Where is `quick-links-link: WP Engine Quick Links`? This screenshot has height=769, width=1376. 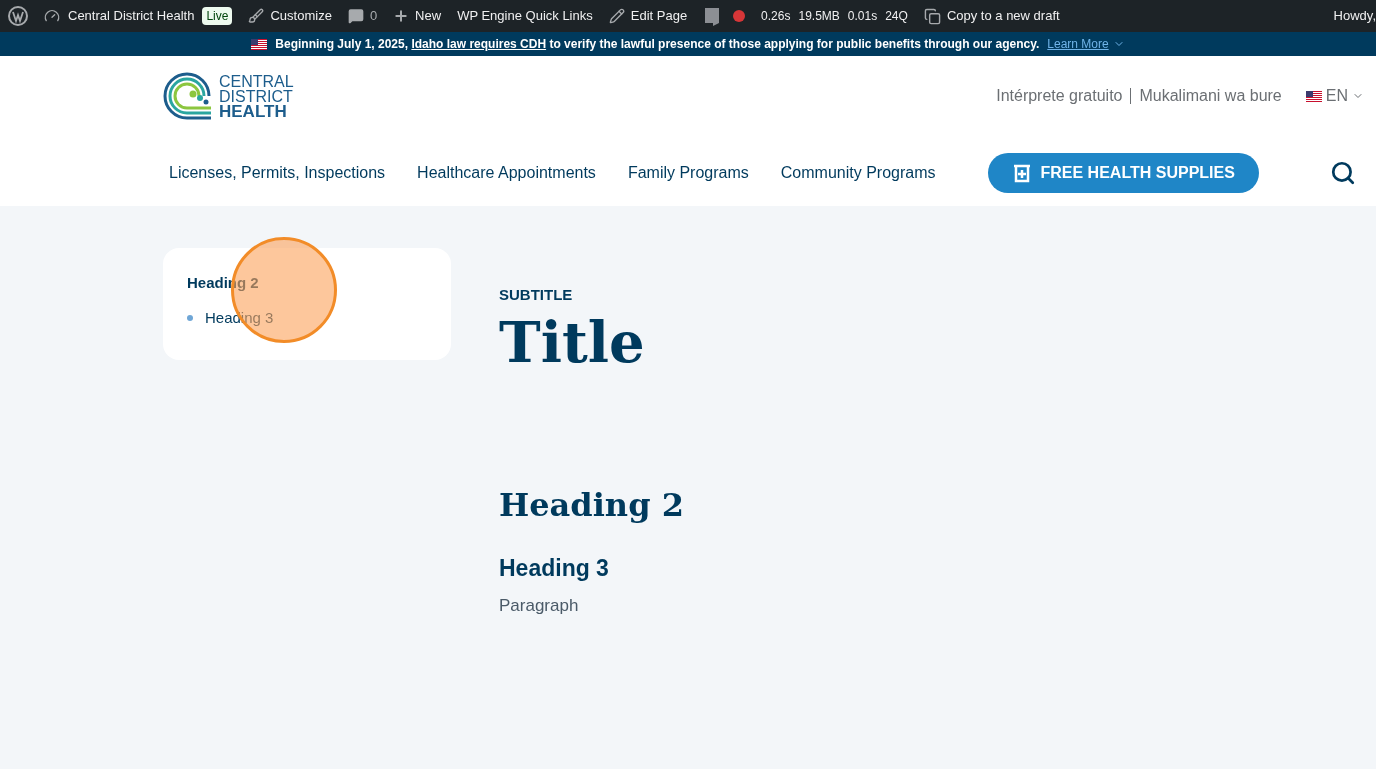
quick-links-link: WP Engine Quick Links is located at coordinates (525, 16).